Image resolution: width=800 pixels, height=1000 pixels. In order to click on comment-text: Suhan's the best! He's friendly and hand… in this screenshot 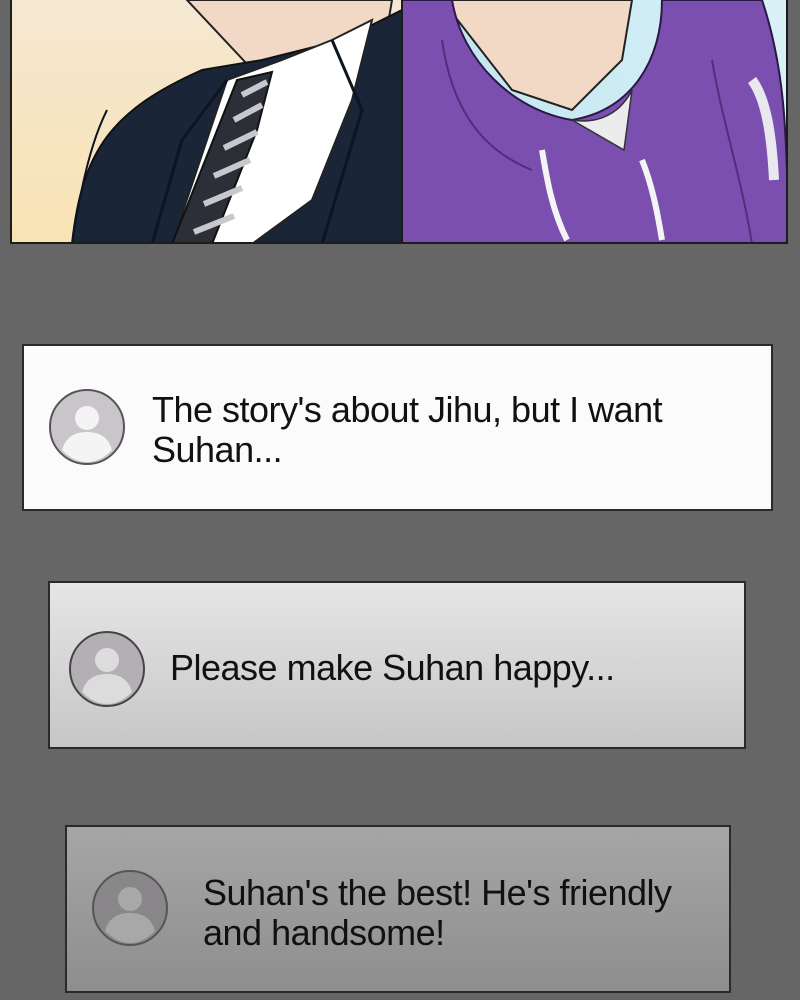, I will do `click(437, 912)`.